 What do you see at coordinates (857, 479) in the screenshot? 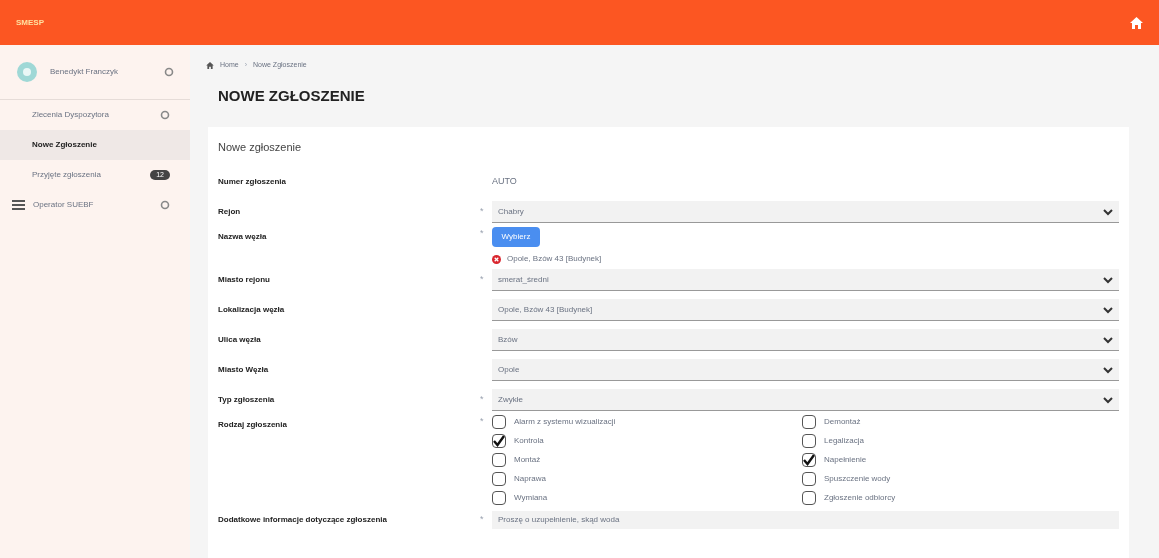
I see `checkbox-label: Spuszczenie wody` at bounding box center [857, 479].